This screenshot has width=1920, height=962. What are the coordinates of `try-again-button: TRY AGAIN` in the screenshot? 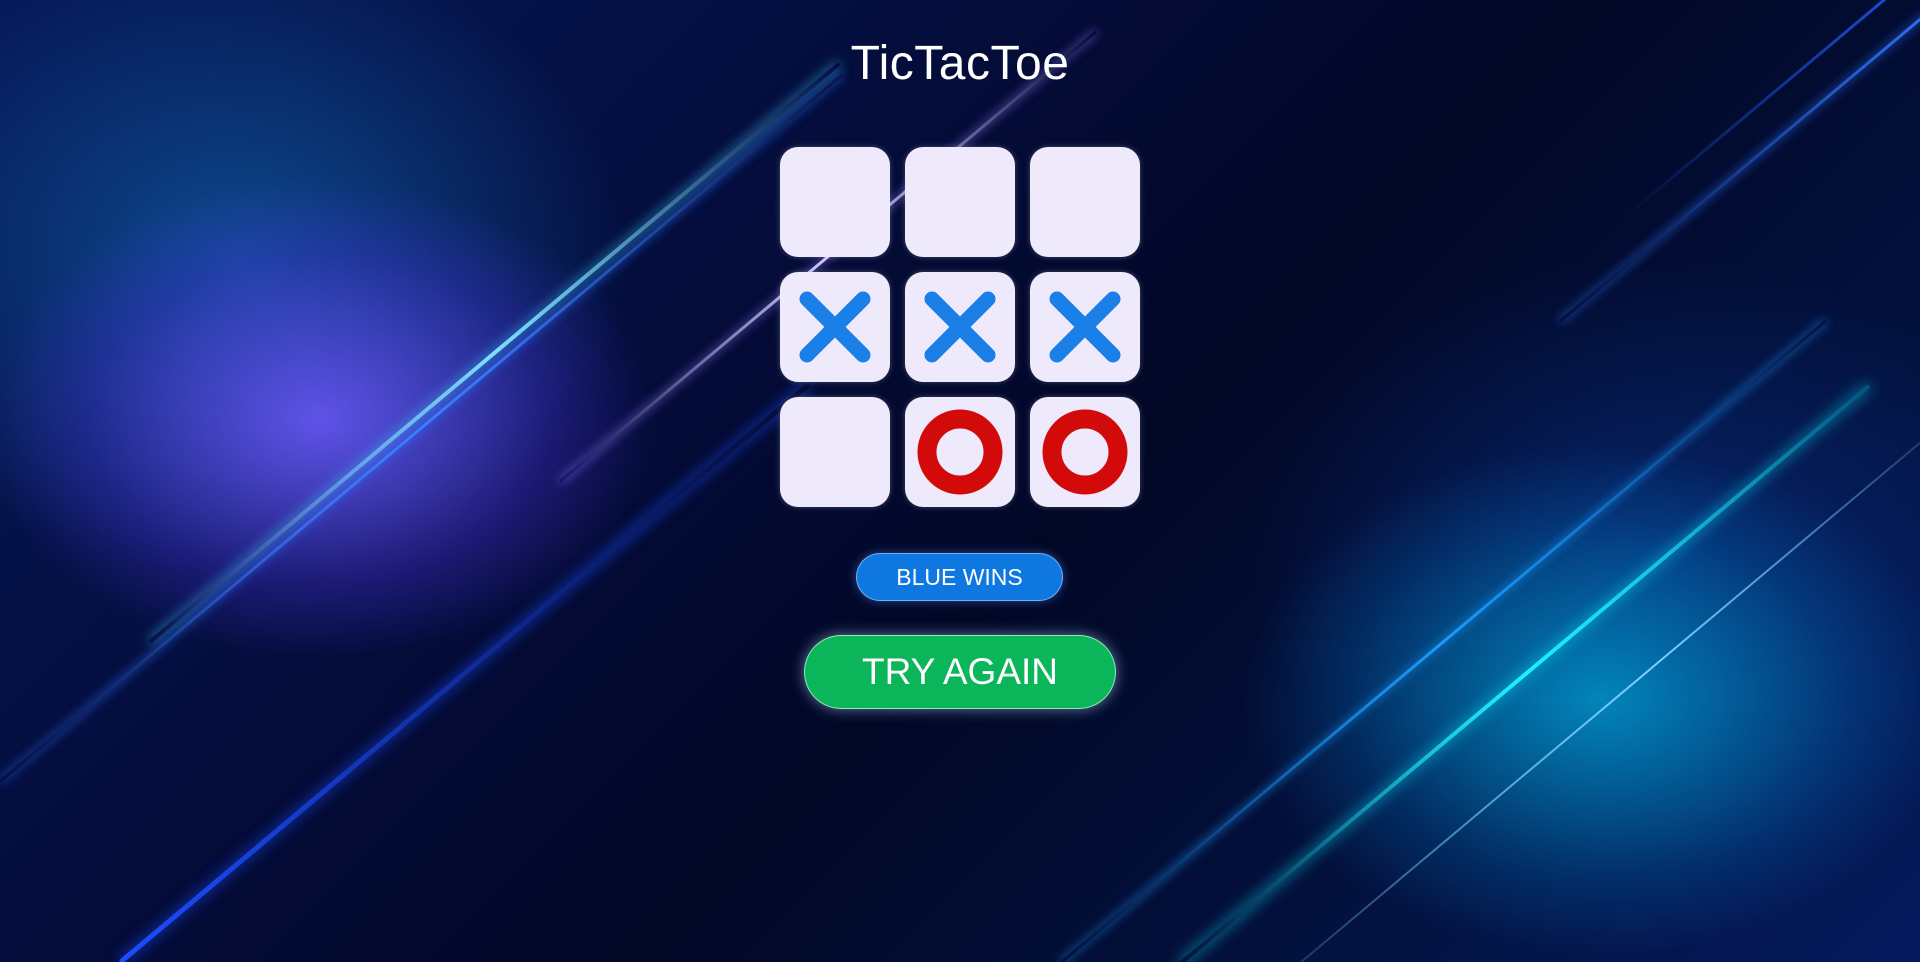 It's located at (960, 672).